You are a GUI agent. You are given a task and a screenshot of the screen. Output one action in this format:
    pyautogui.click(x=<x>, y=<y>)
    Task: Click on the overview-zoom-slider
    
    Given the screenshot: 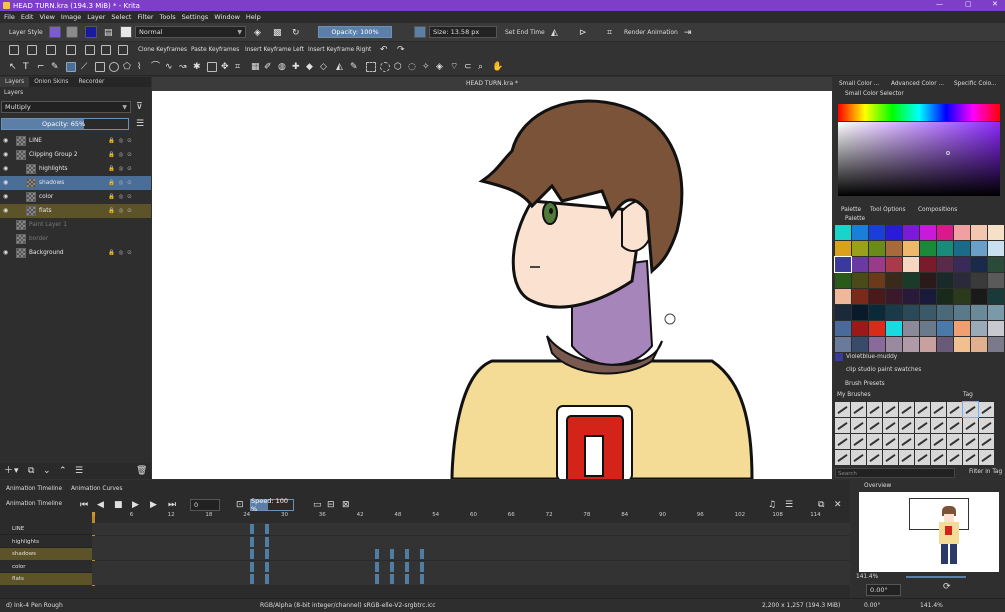 What is the action you would take?
    pyautogui.click(x=936, y=577)
    